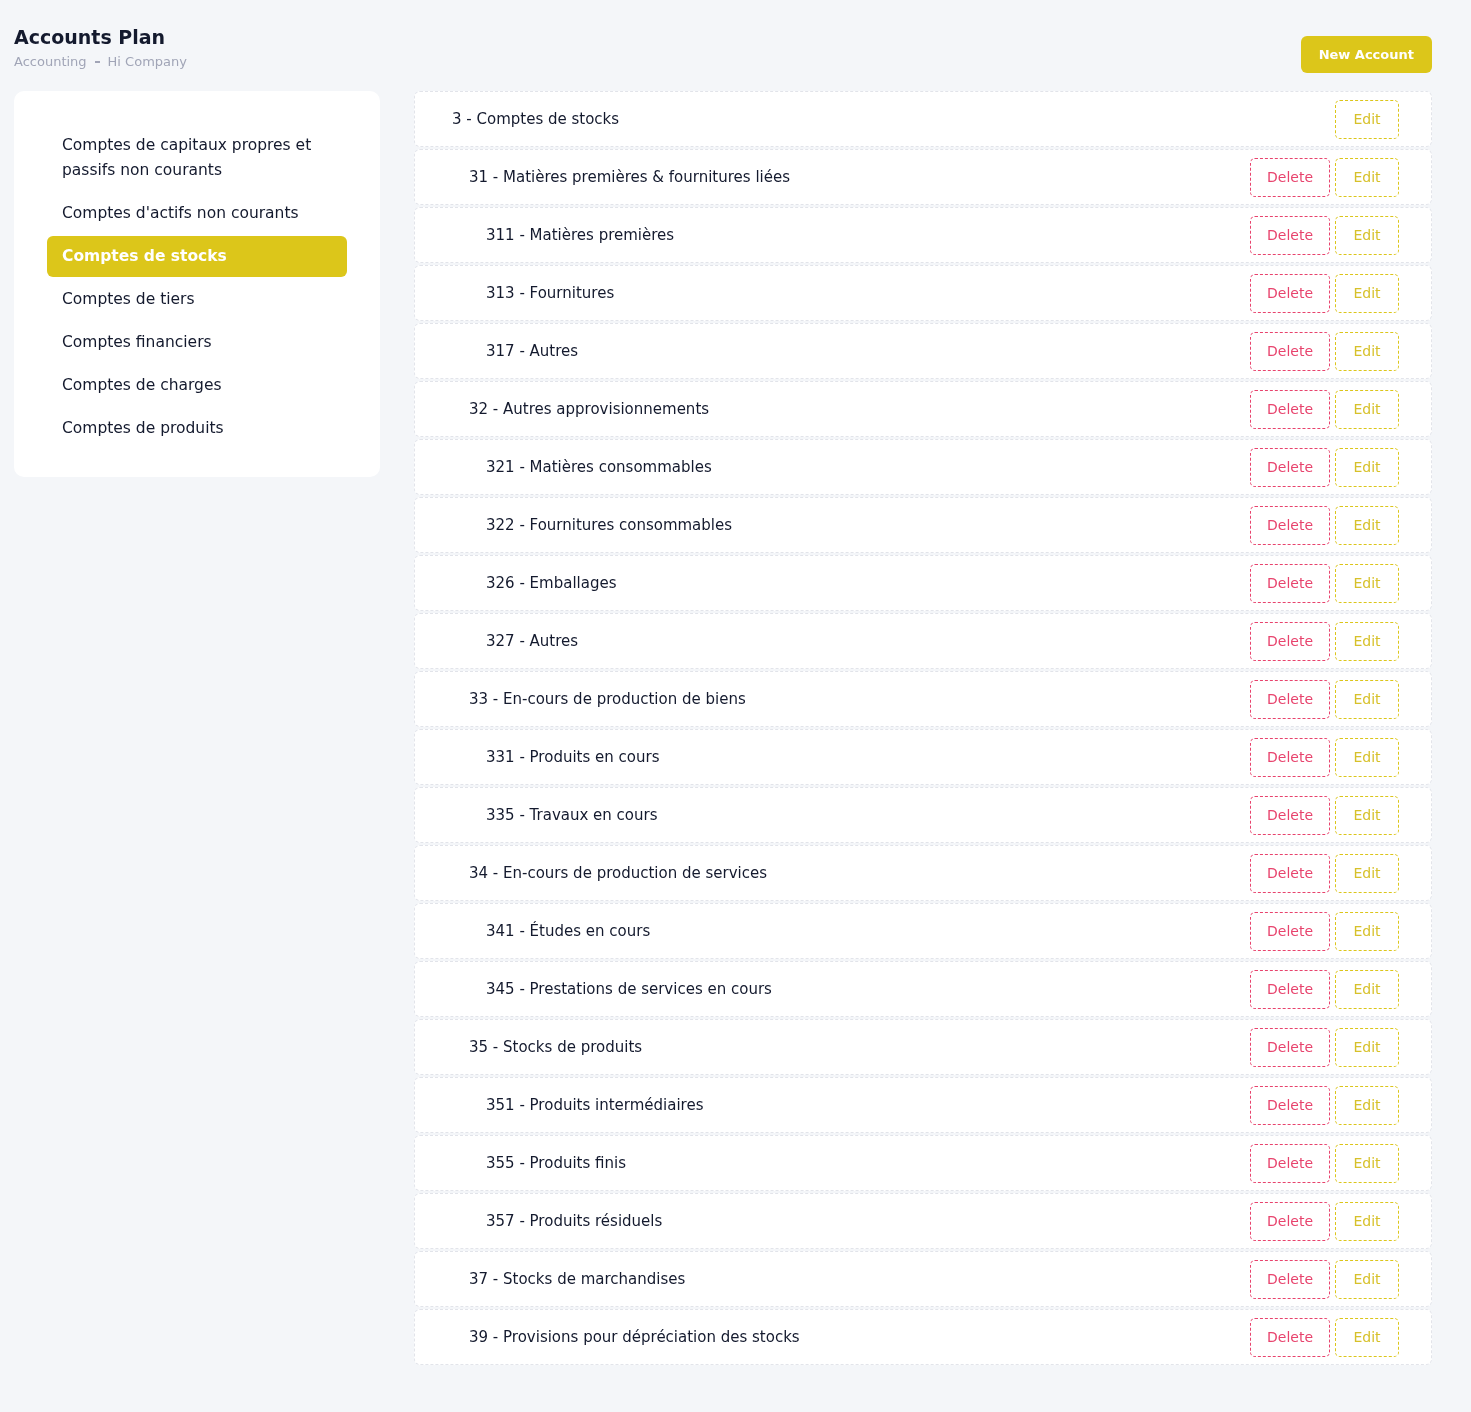 The image size is (1471, 1412). I want to click on account-label: 326 - Emballages, so click(551, 583).